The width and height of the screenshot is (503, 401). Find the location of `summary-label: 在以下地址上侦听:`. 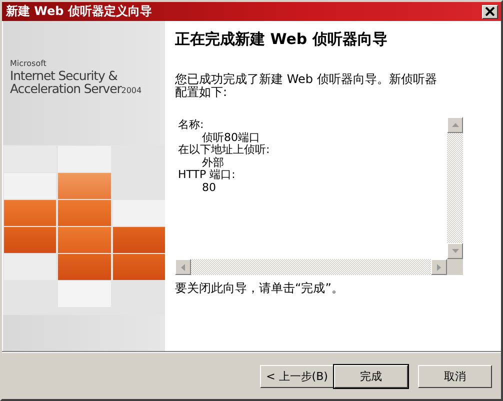

summary-label: 在以下地址上侦听: is located at coordinates (224, 150).